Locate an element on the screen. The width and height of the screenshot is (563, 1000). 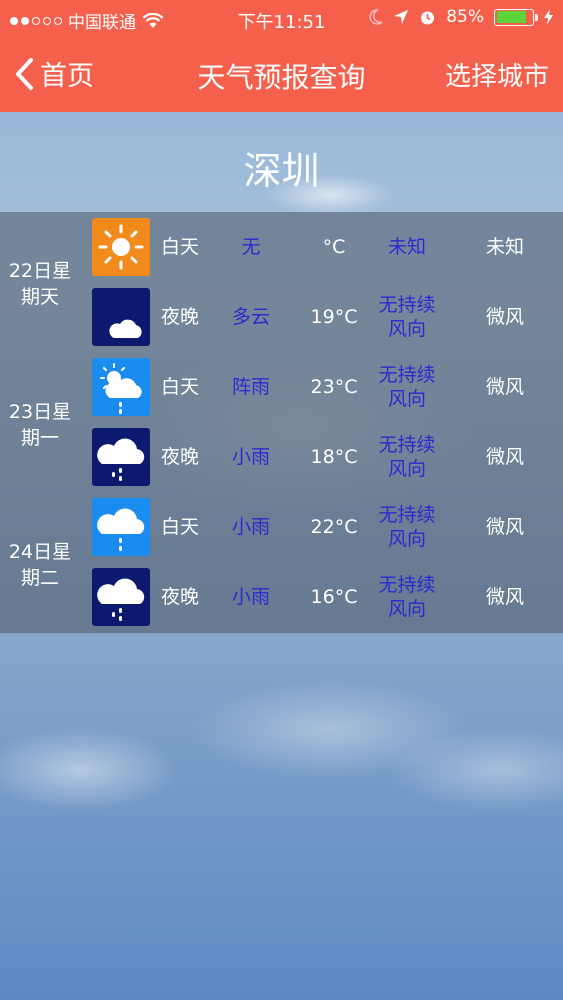
forecast-row: 白天 无 °C 未知 未知 is located at coordinates (281, 247).